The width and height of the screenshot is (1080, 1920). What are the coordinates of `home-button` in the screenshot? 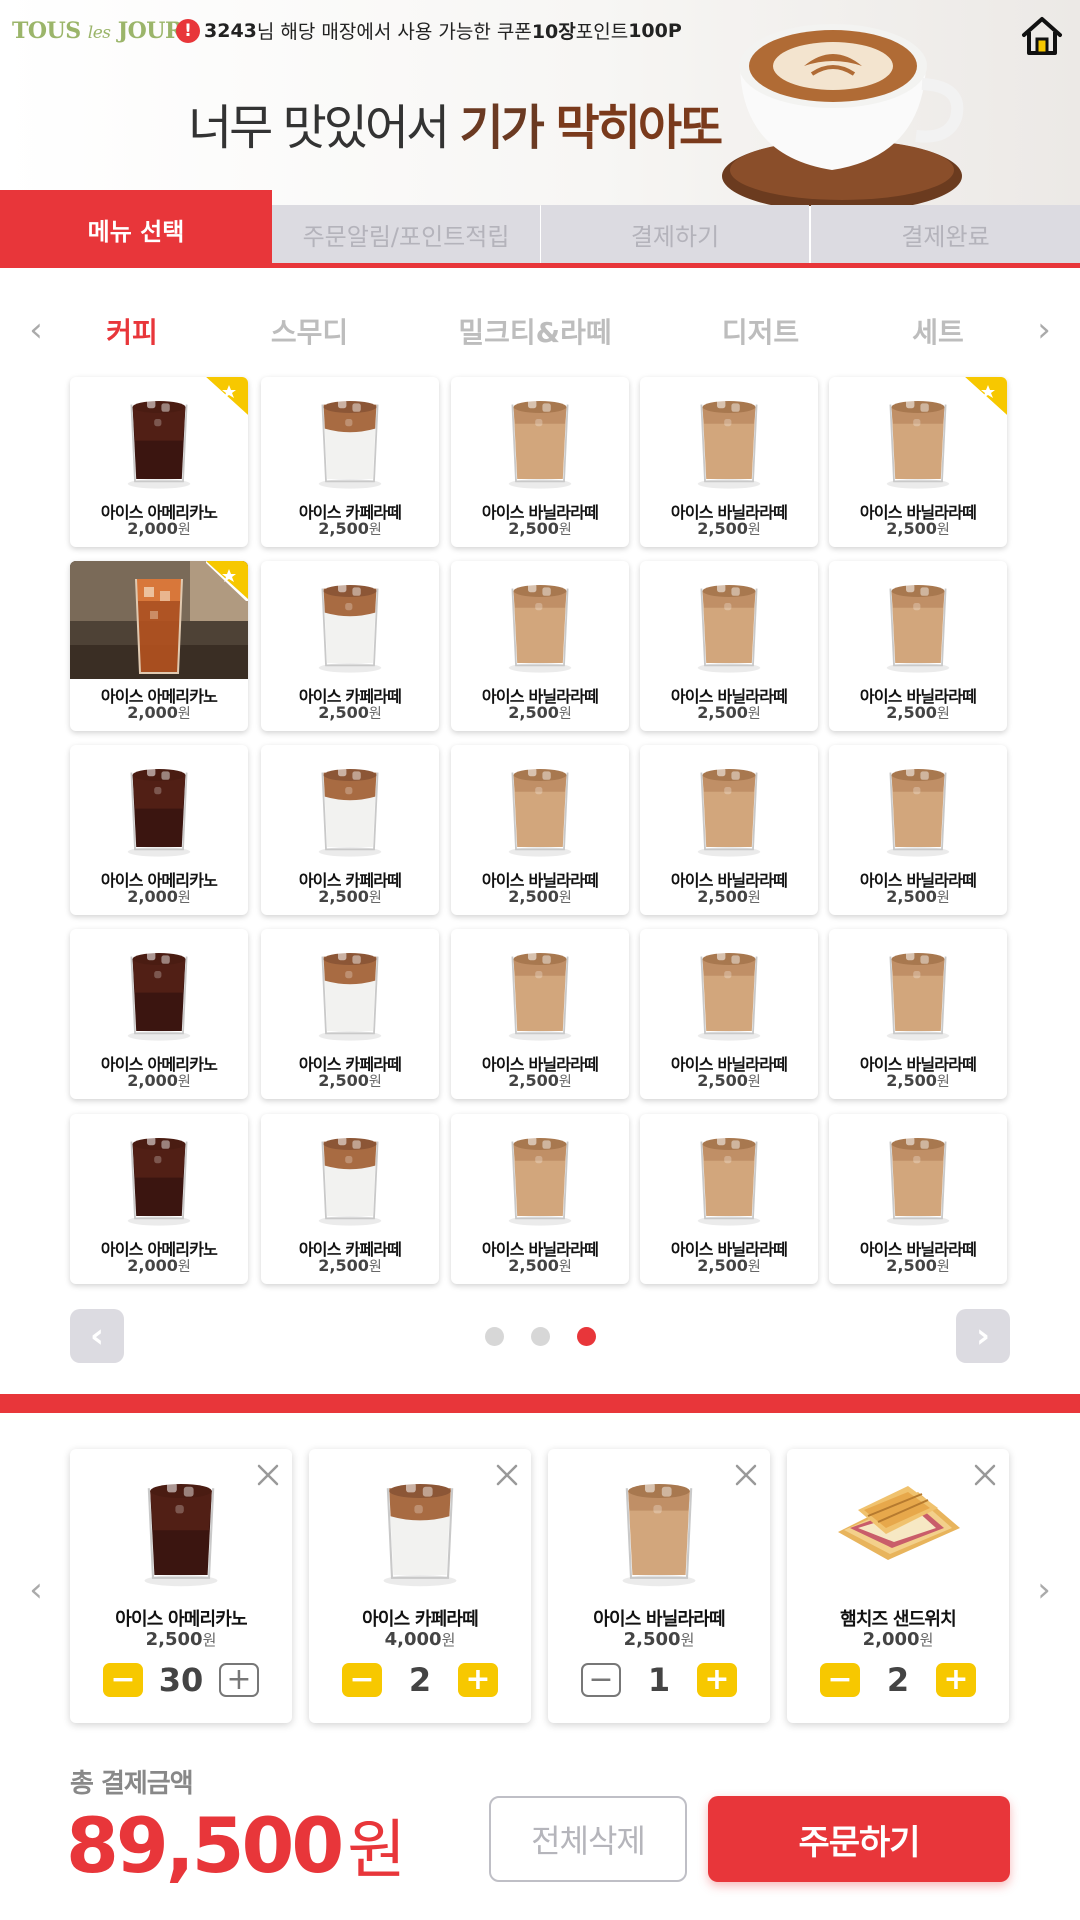 It's located at (1042, 36).